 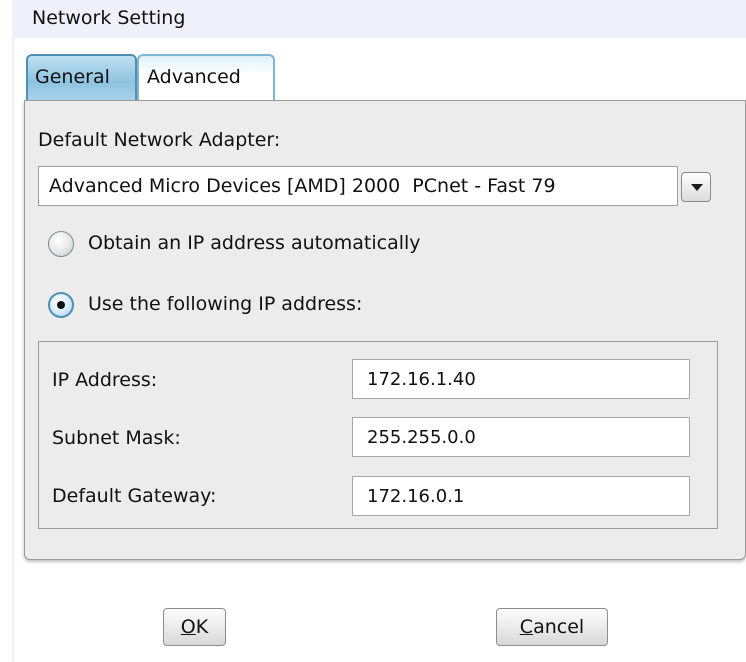 I want to click on chevron-down-icon, so click(x=697, y=187).